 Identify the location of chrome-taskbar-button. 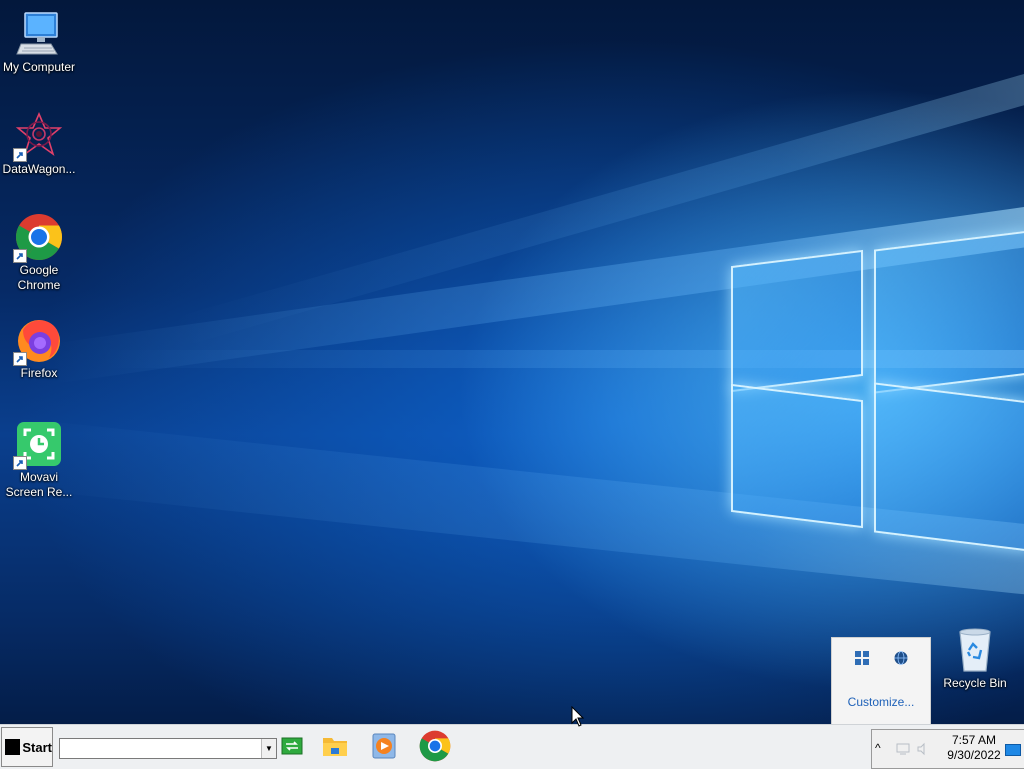
(435, 746).